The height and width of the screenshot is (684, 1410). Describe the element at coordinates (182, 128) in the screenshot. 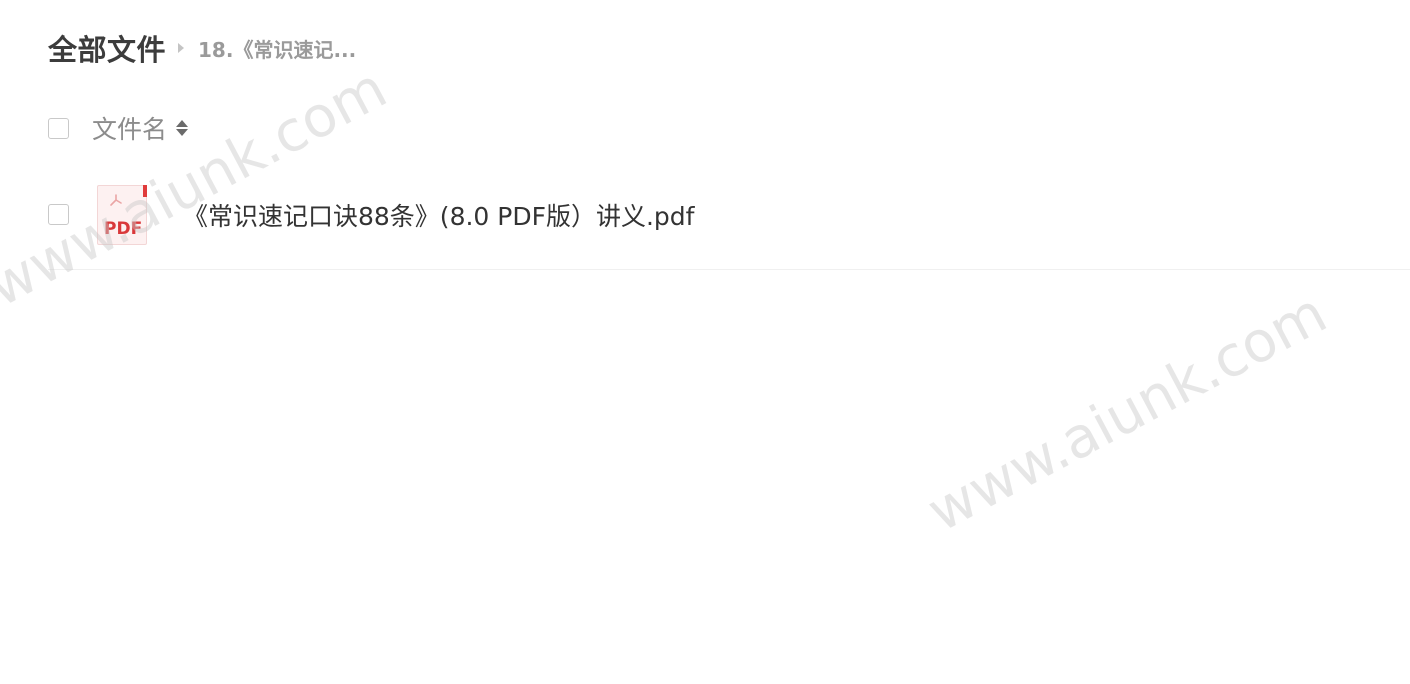

I see `sort-icon` at that location.